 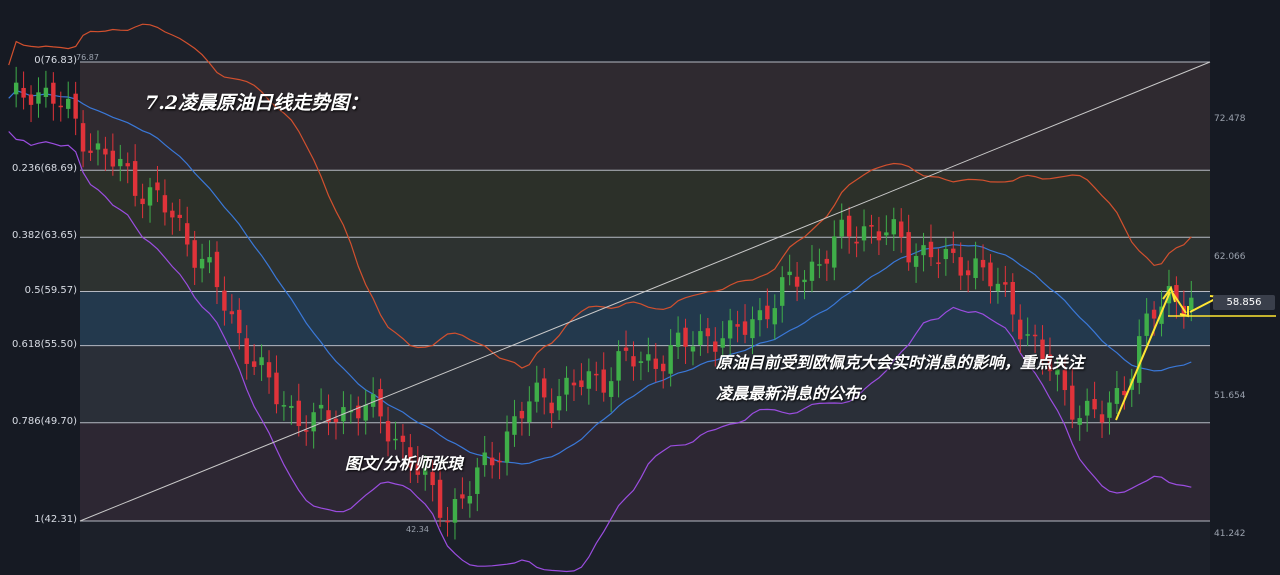 What do you see at coordinates (44, 169) in the screenshot?
I see `fib-level-label: 0.236(68.69)` at bounding box center [44, 169].